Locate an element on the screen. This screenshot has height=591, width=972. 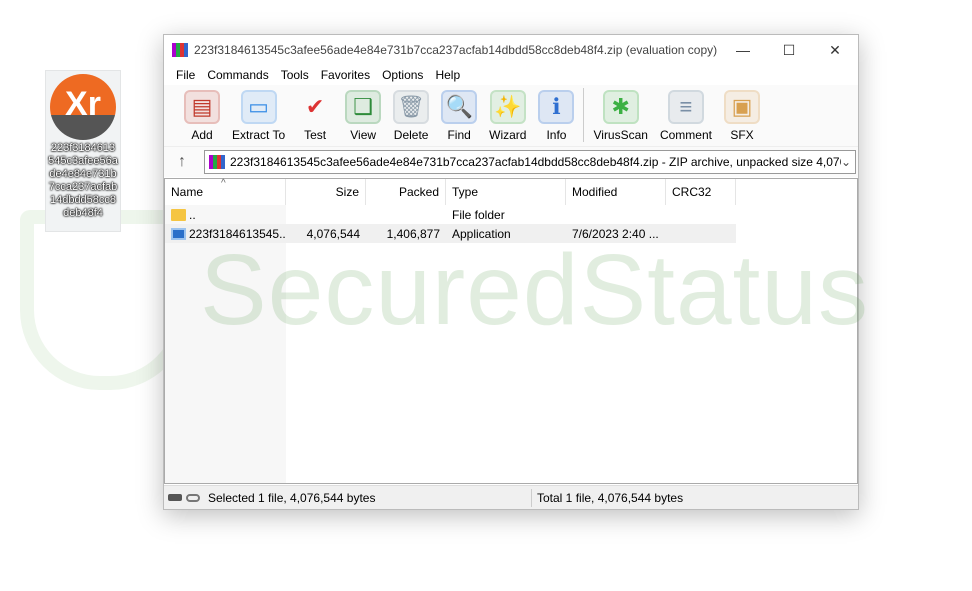
bug-icon: ✱ is located at coordinates (620, 107).